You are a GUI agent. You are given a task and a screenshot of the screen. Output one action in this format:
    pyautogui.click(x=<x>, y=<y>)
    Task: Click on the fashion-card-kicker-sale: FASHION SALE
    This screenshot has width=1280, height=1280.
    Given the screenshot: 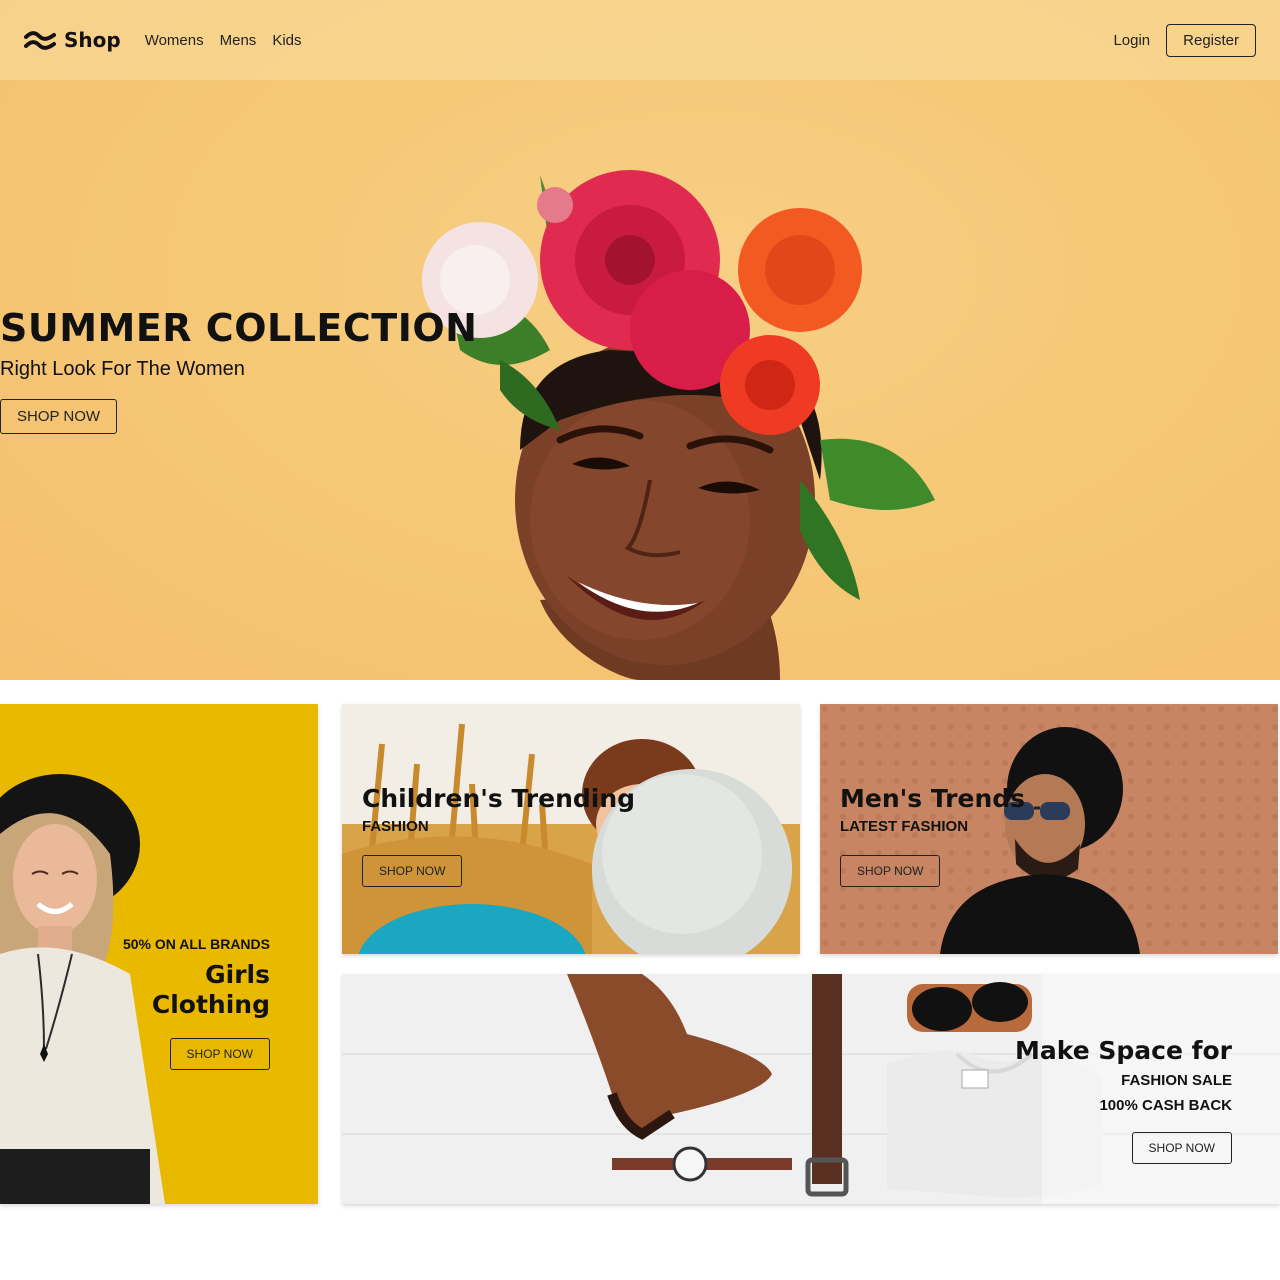 What is the action you would take?
    pyautogui.click(x=1176, y=1080)
    